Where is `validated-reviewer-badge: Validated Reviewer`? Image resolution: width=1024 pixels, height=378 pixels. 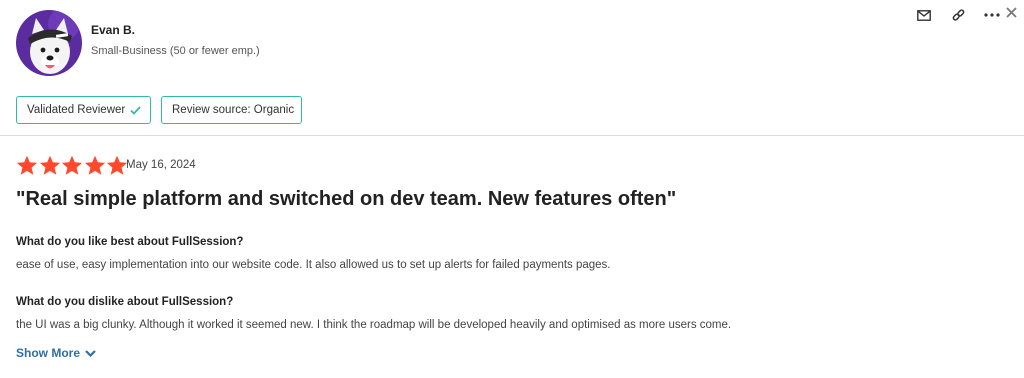 validated-reviewer-badge: Validated Reviewer is located at coordinates (83, 110).